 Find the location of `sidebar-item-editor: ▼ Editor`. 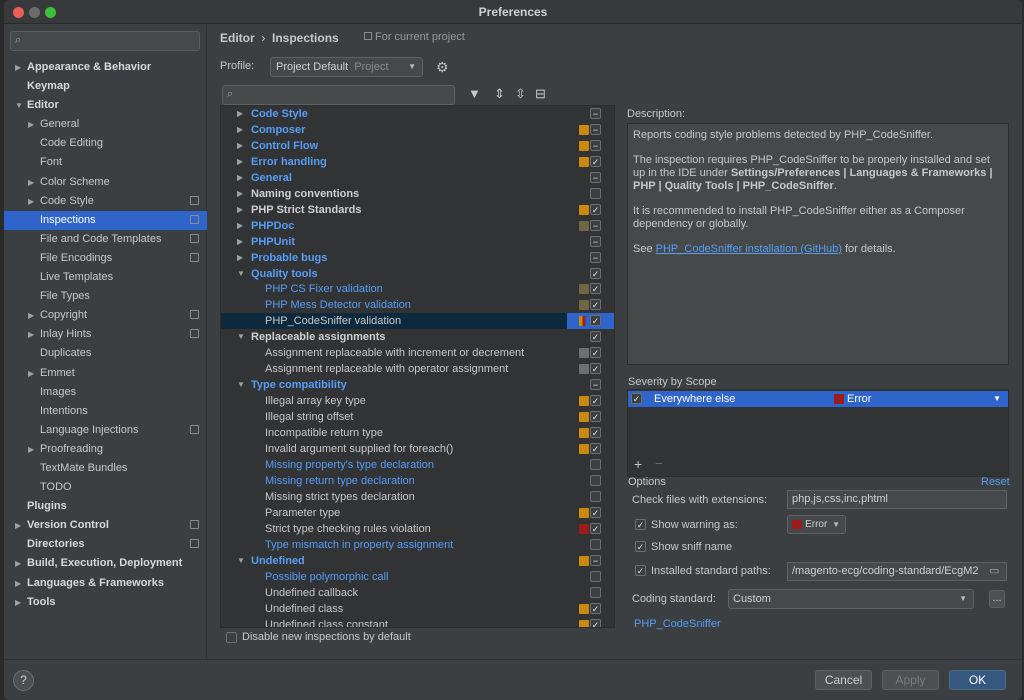

sidebar-item-editor: ▼ Editor is located at coordinates (105, 105).